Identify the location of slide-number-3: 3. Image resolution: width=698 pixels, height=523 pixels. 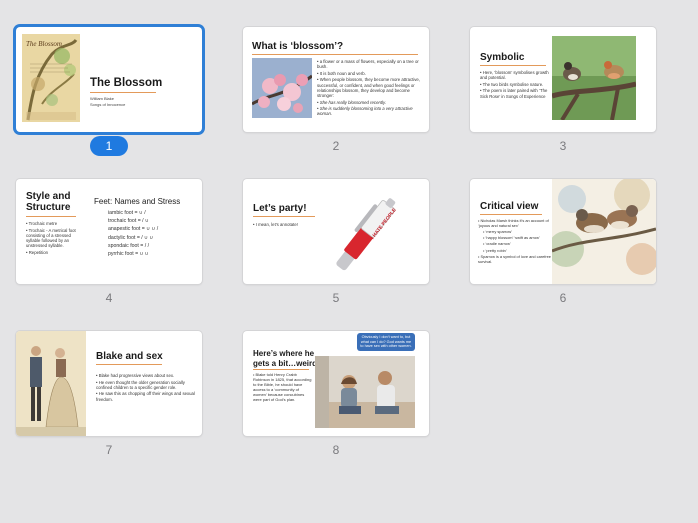
(563, 146).